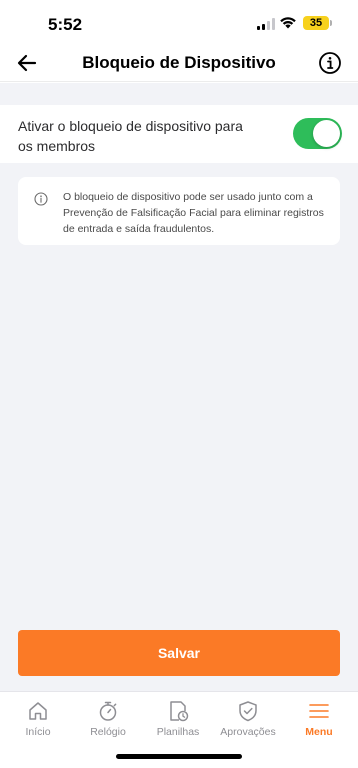 Image resolution: width=358 pixels, height=768 pixels. I want to click on tab-label: Planilhas, so click(178, 732).